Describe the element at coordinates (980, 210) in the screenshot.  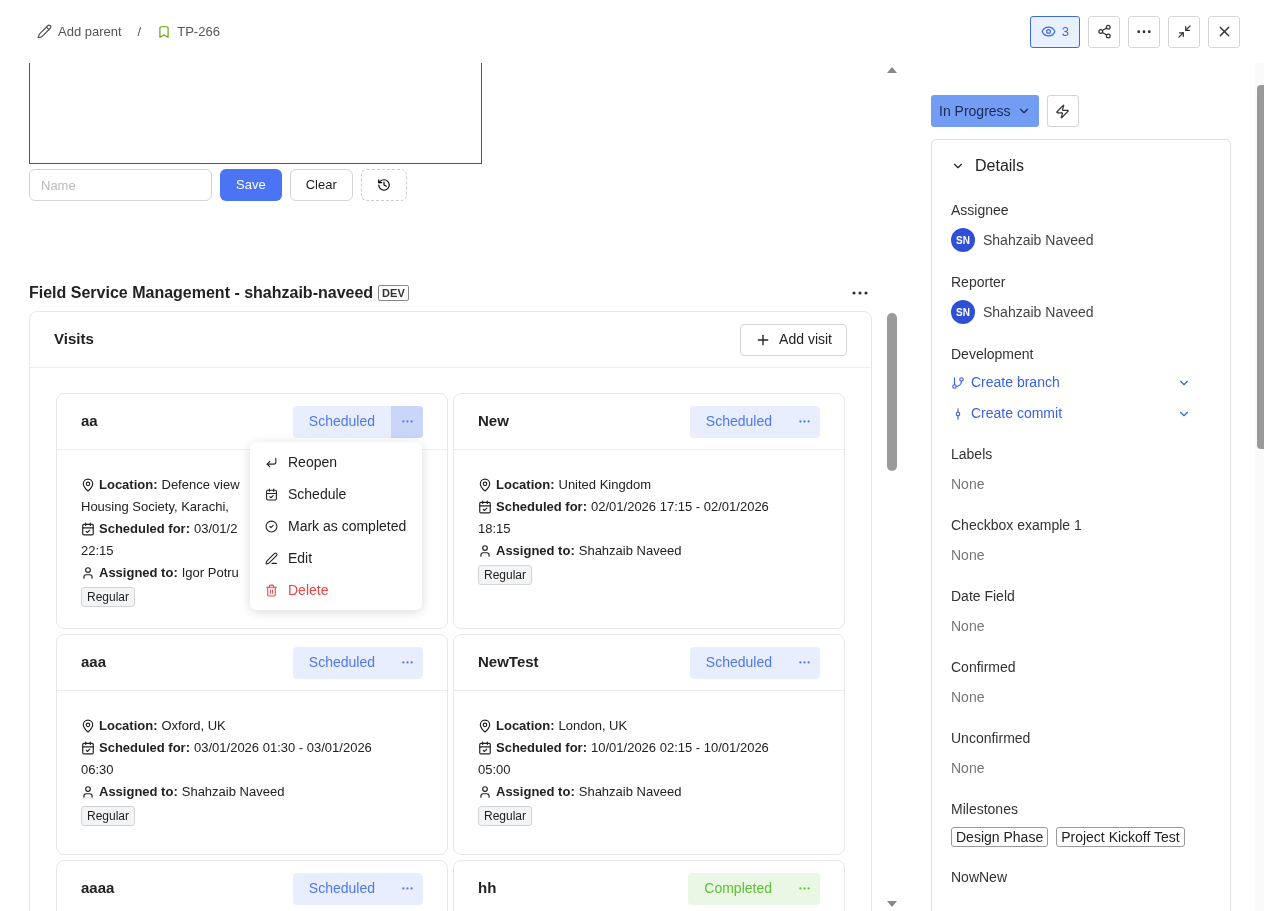
I see `field-label: Assignee` at that location.